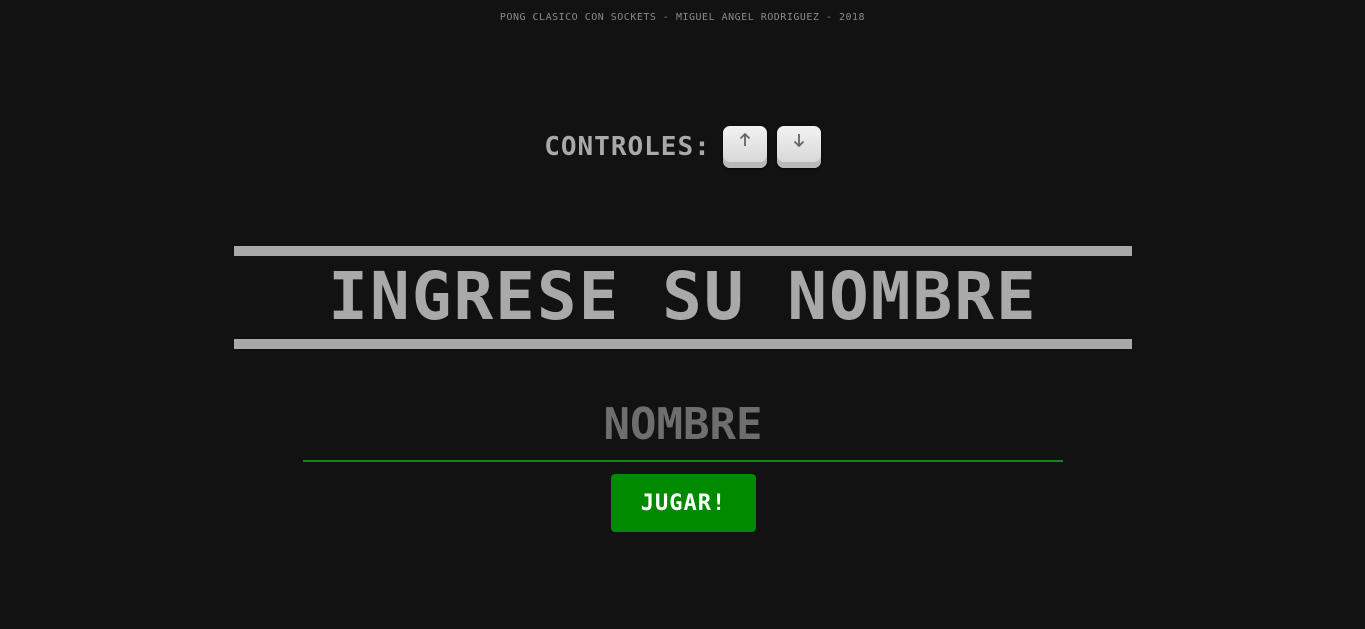  What do you see at coordinates (683, 503) in the screenshot?
I see `play-button: JUGAR!` at bounding box center [683, 503].